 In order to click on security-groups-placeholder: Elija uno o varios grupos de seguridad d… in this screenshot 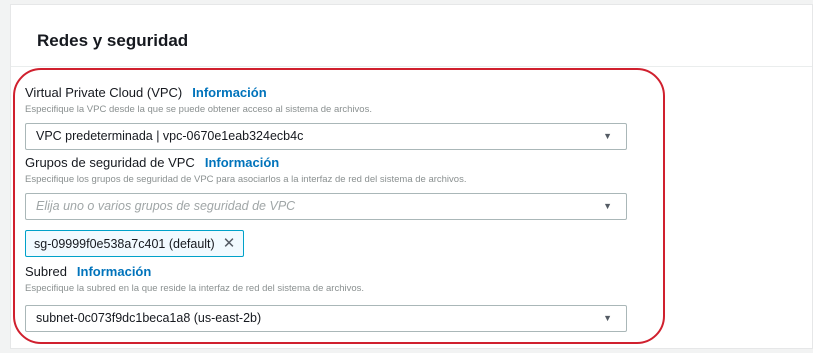, I will do `click(166, 206)`.